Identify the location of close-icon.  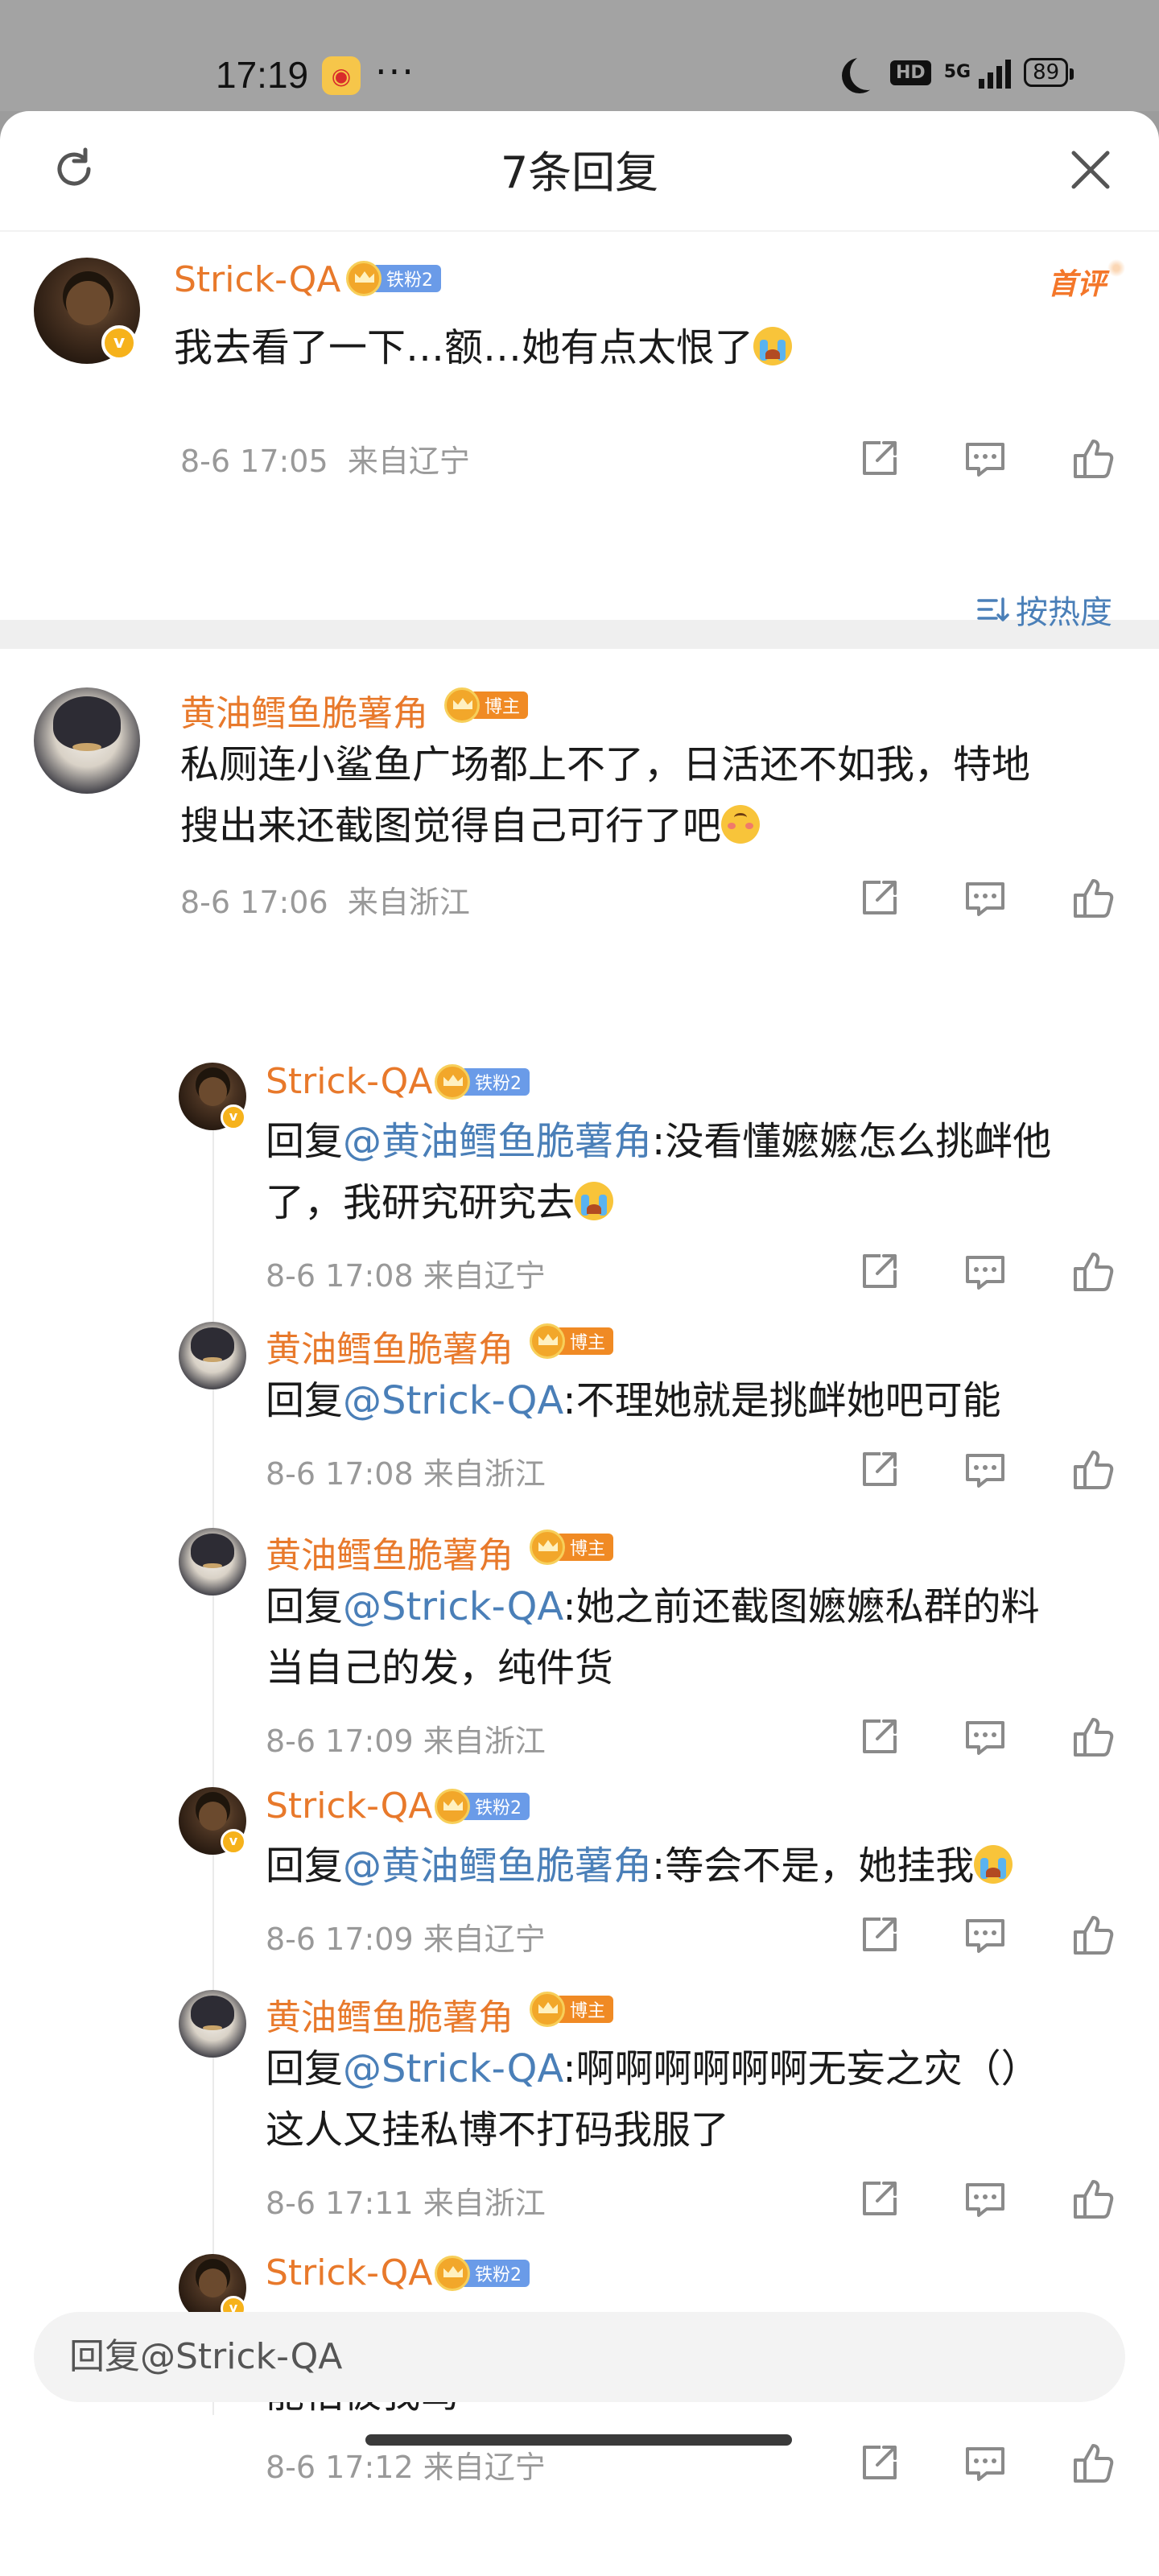
(1090, 170).